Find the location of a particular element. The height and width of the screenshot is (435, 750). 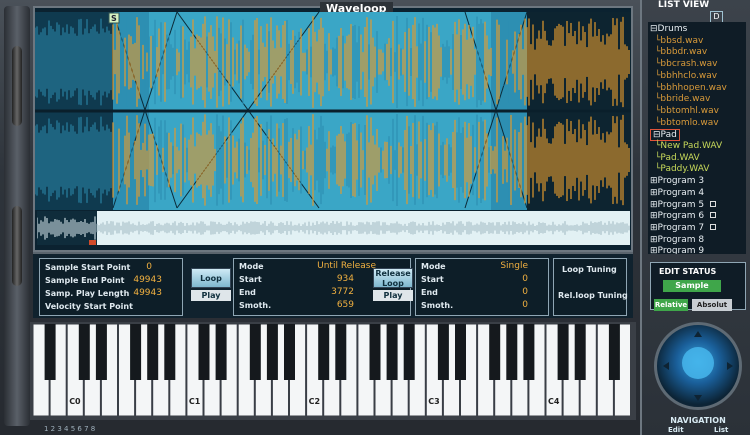

tree-sample: └bbtomhl.wav is located at coordinates (687, 111).